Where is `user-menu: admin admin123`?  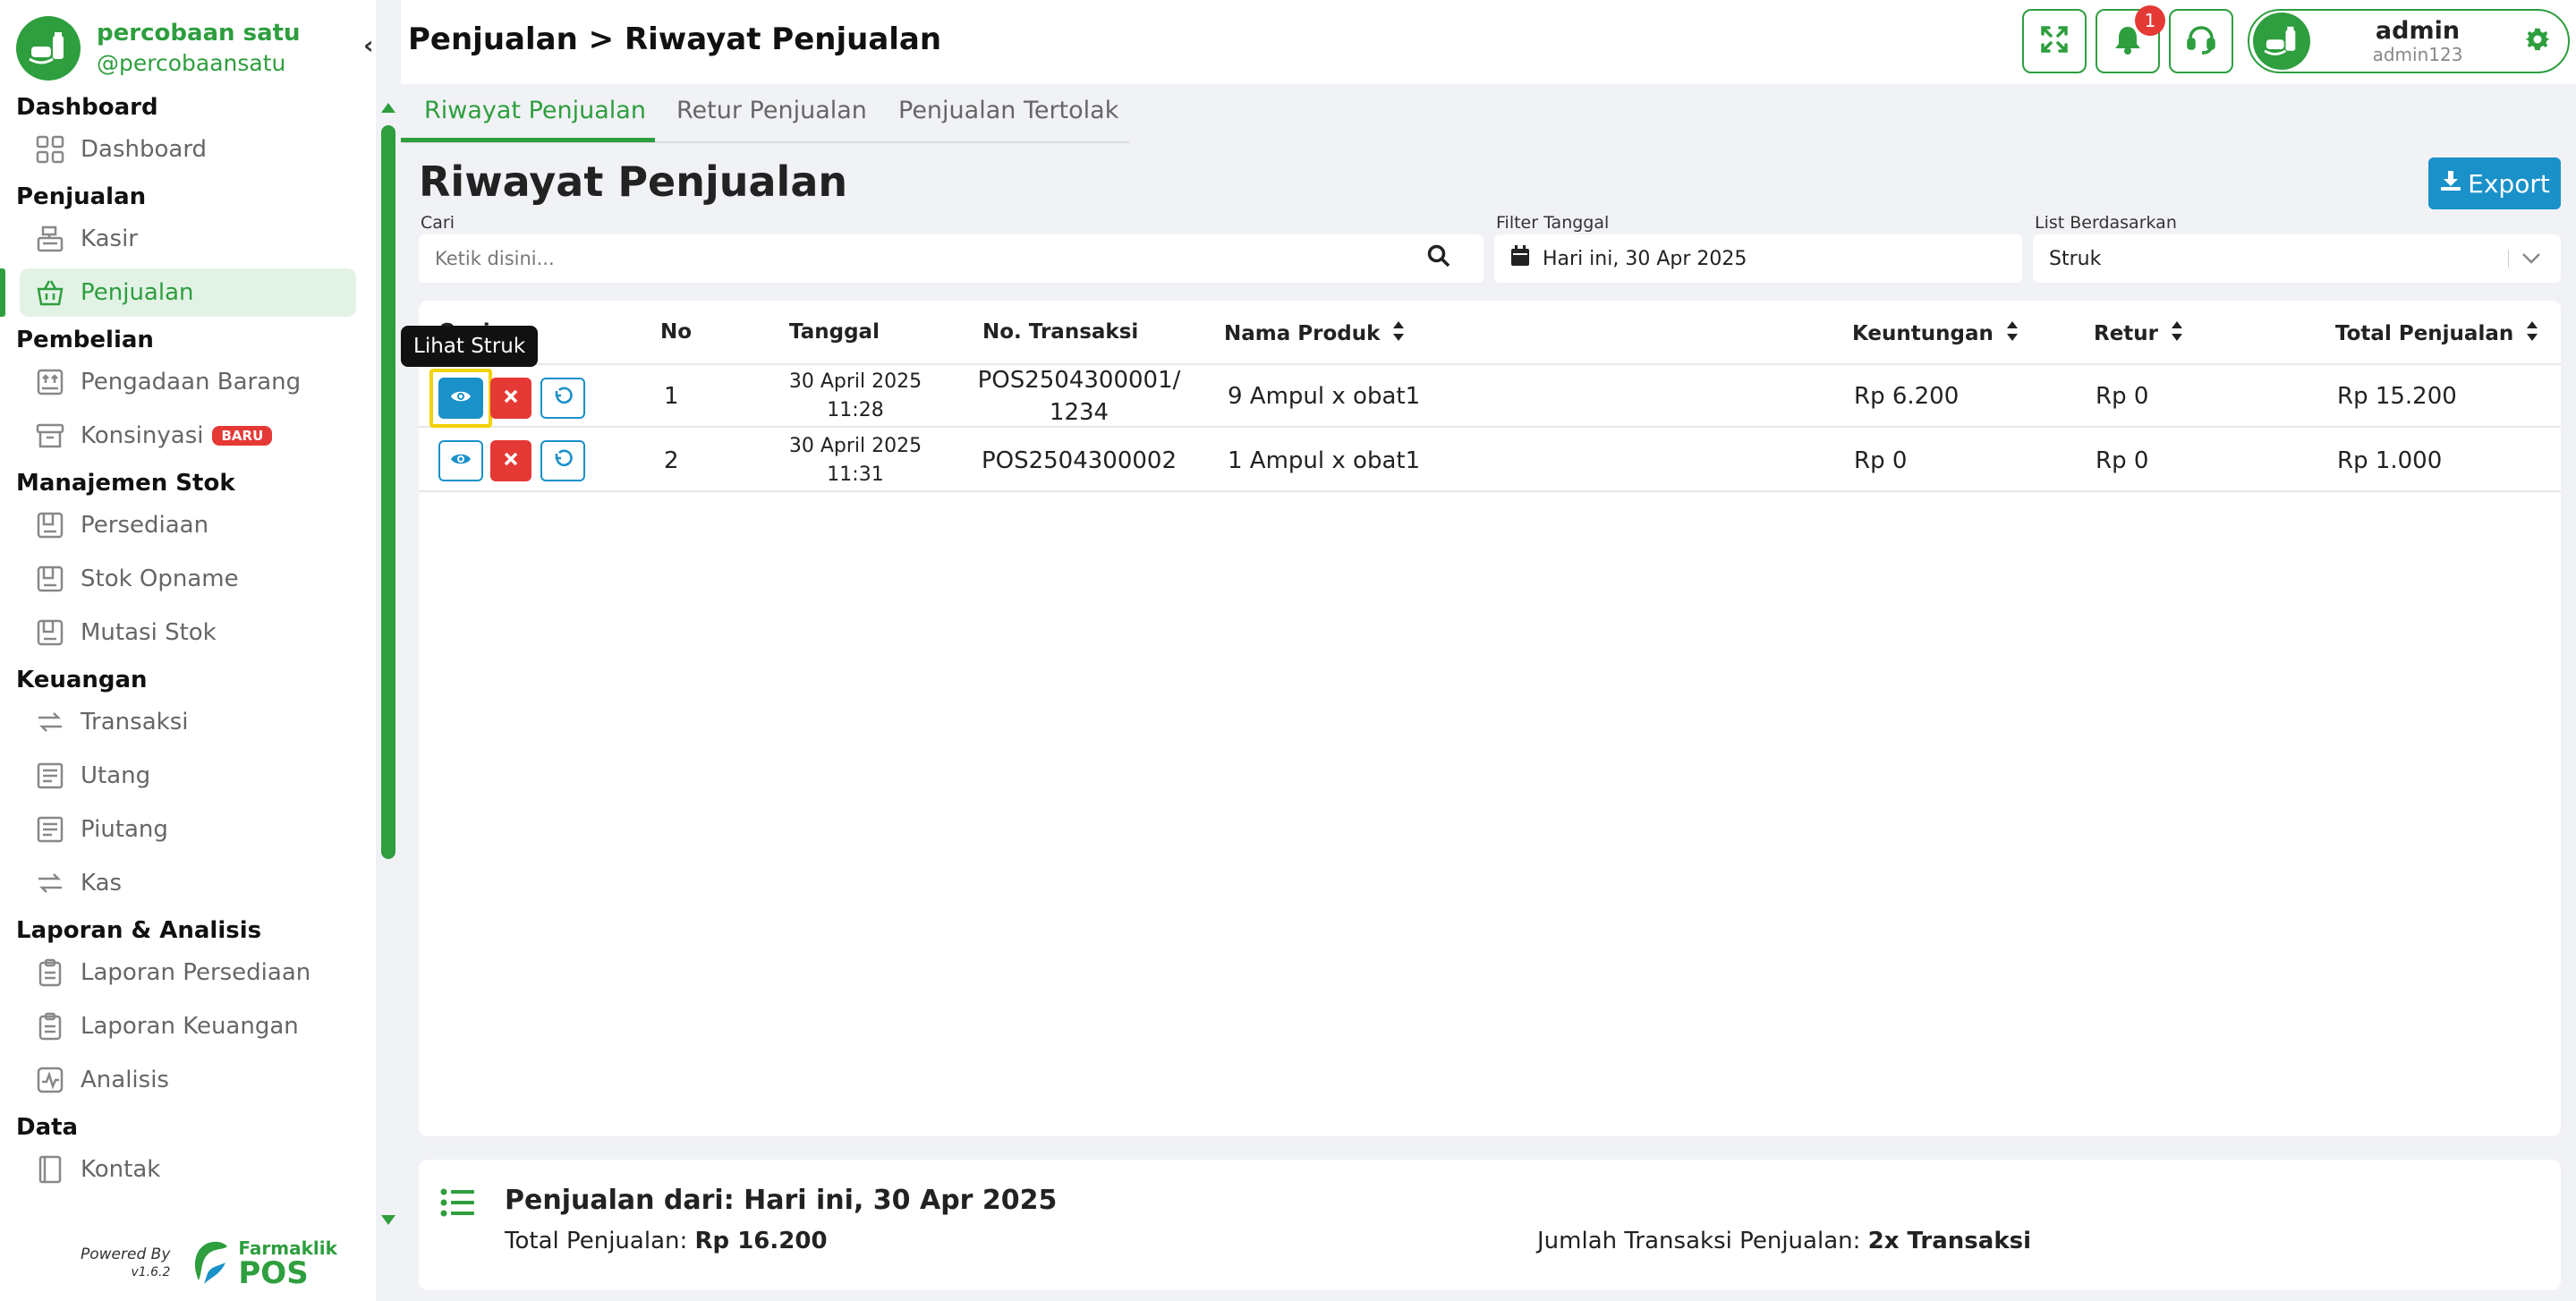
user-menu: admin admin123 is located at coordinates (2409, 41).